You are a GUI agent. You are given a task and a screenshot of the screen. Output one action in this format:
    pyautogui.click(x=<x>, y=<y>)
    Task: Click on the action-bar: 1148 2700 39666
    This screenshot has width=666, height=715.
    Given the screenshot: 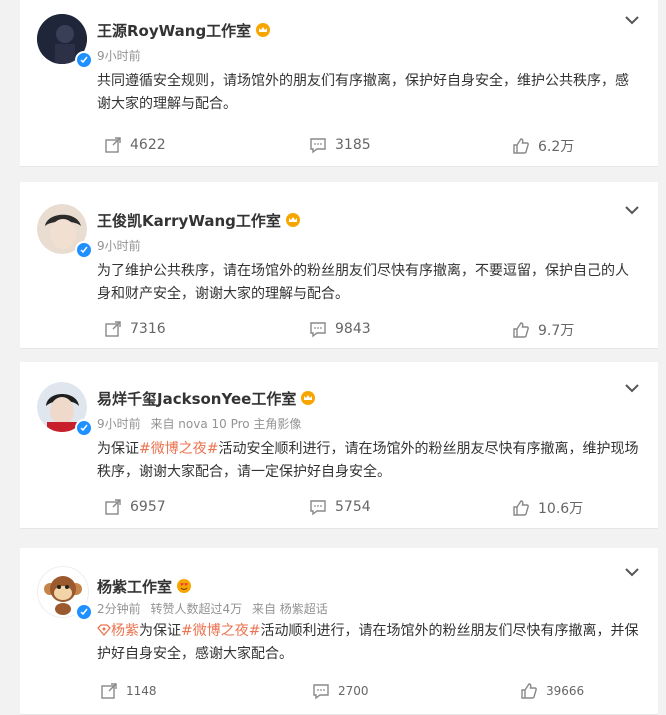 What is the action you would take?
    pyautogui.click(x=339, y=692)
    